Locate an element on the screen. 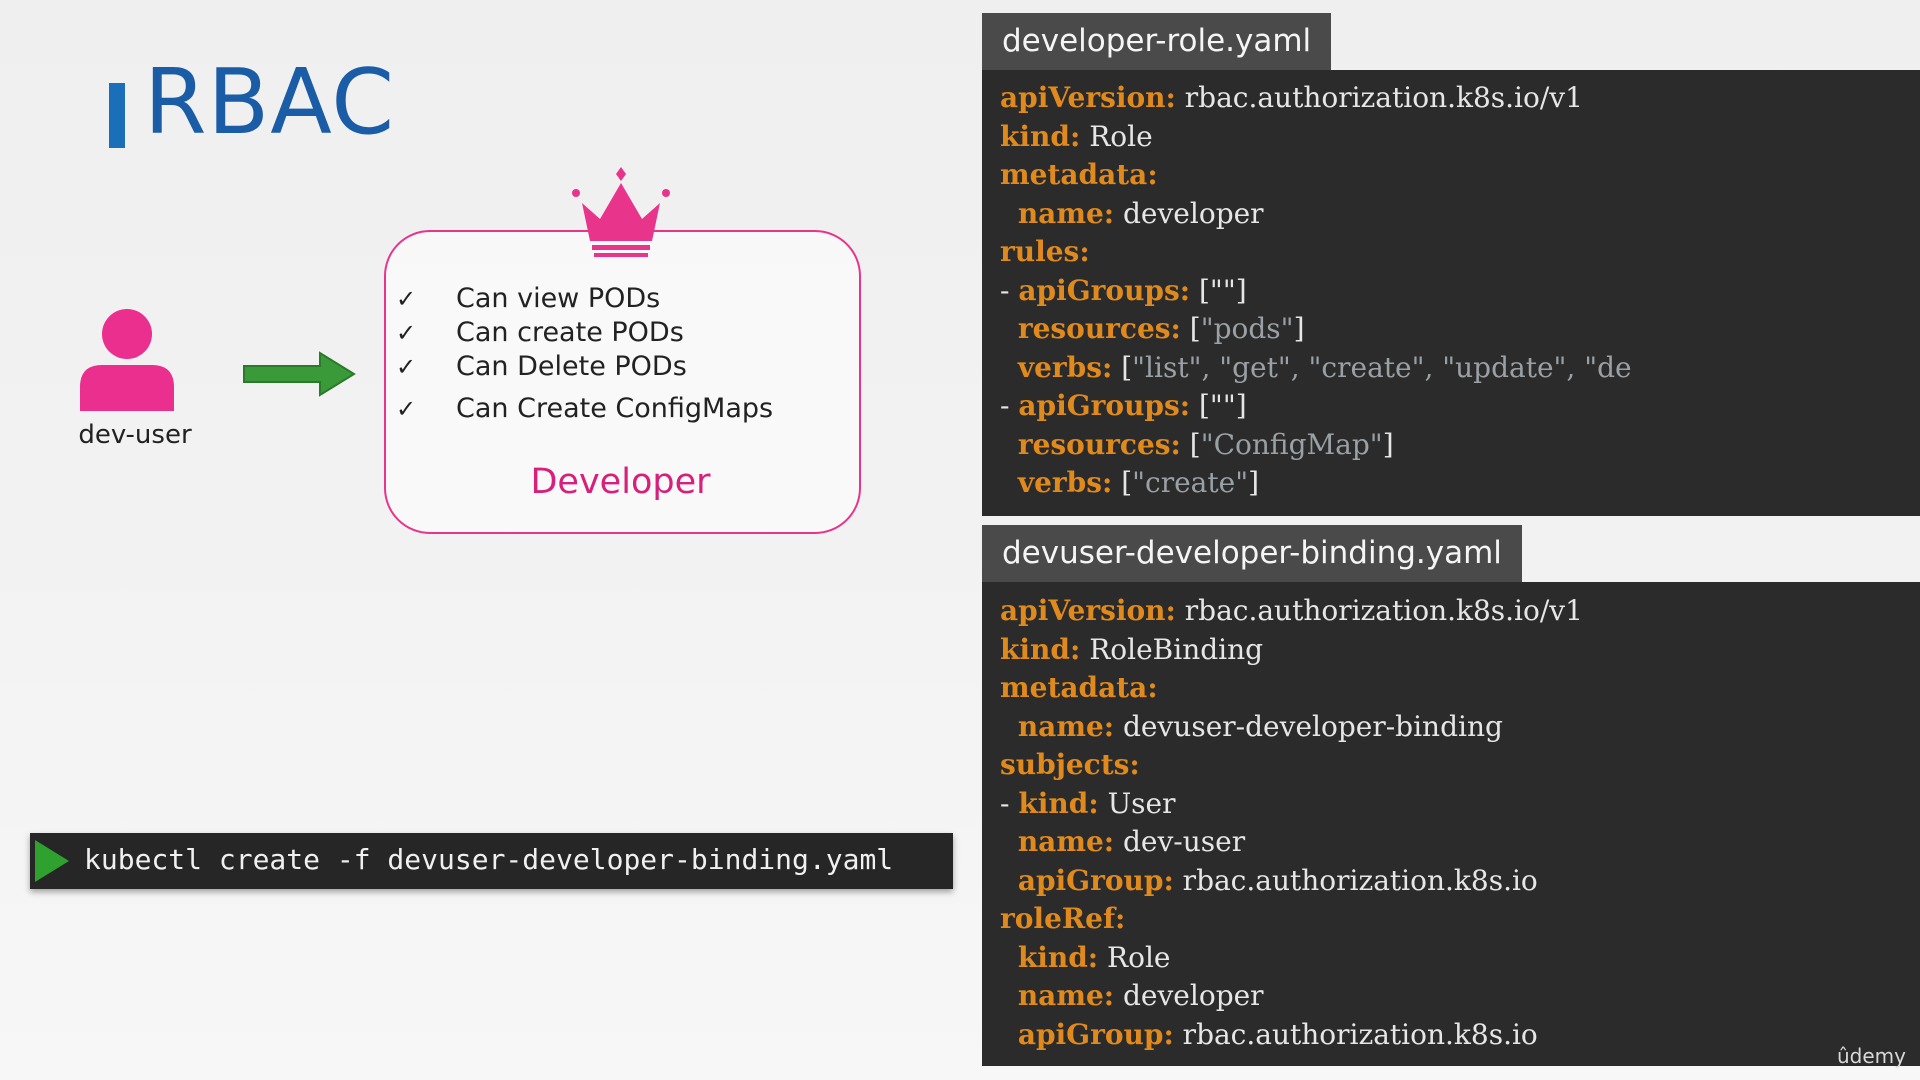 Image resolution: width=1920 pixels, height=1080 pixels. code-line: subjects: is located at coordinates (1291, 765).